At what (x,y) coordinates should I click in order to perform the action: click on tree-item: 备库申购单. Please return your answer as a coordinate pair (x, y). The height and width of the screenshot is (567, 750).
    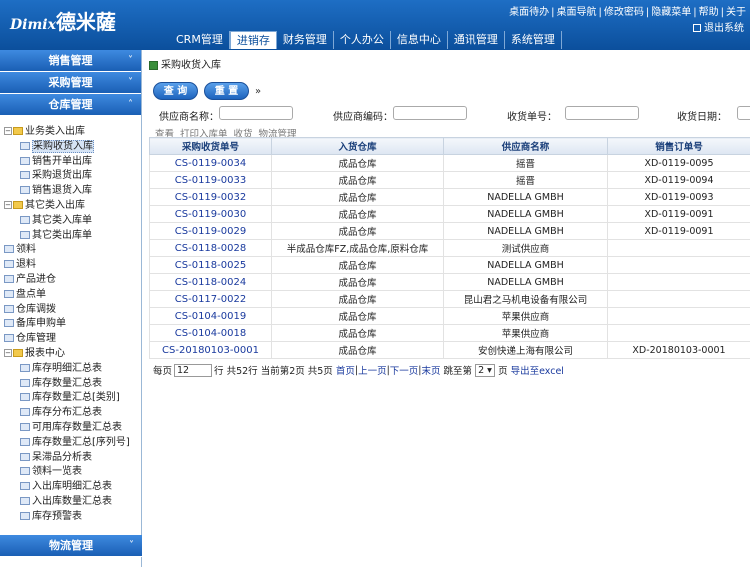
    Looking at the image, I should click on (72, 324).